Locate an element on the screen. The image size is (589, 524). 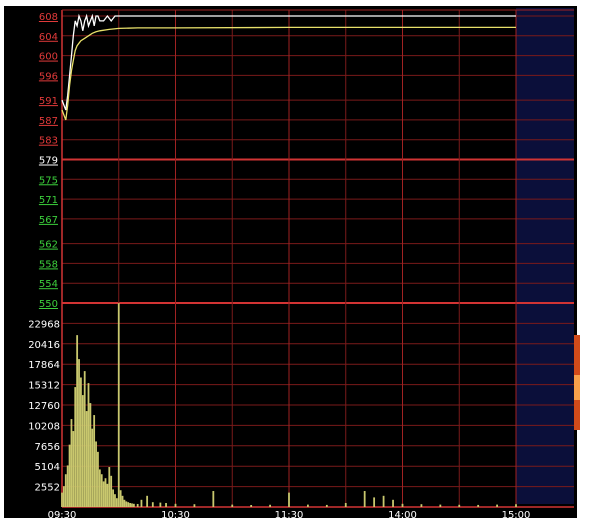
price-tick-label: 550 is located at coordinates (48, 304).